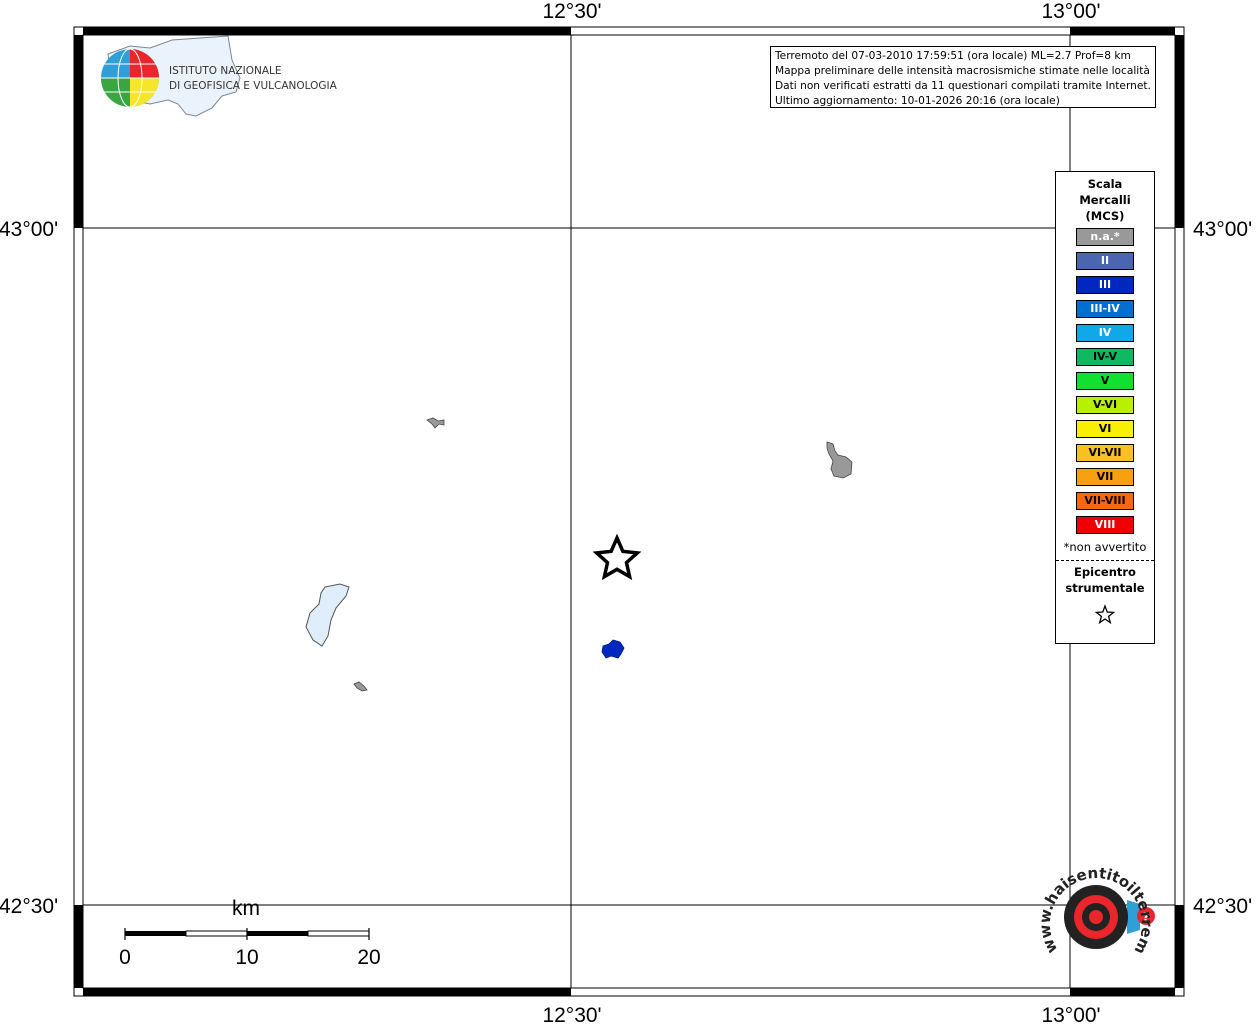  I want to click on lon-label-top-1230: 12°30', so click(571, 11).